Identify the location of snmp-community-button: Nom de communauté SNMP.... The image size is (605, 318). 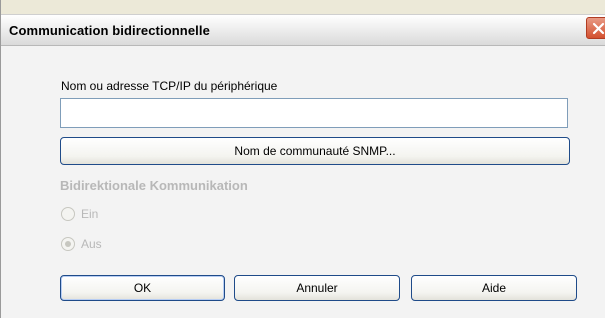
(315, 151).